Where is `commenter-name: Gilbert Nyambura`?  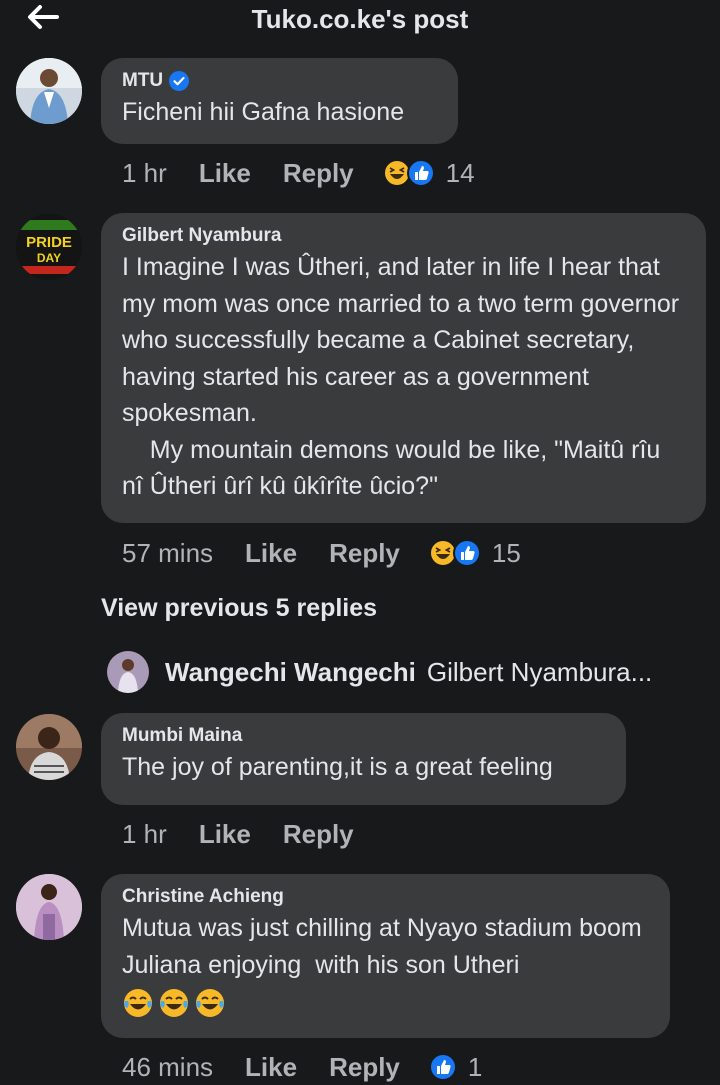
commenter-name: Gilbert Nyambura is located at coordinates (201, 236).